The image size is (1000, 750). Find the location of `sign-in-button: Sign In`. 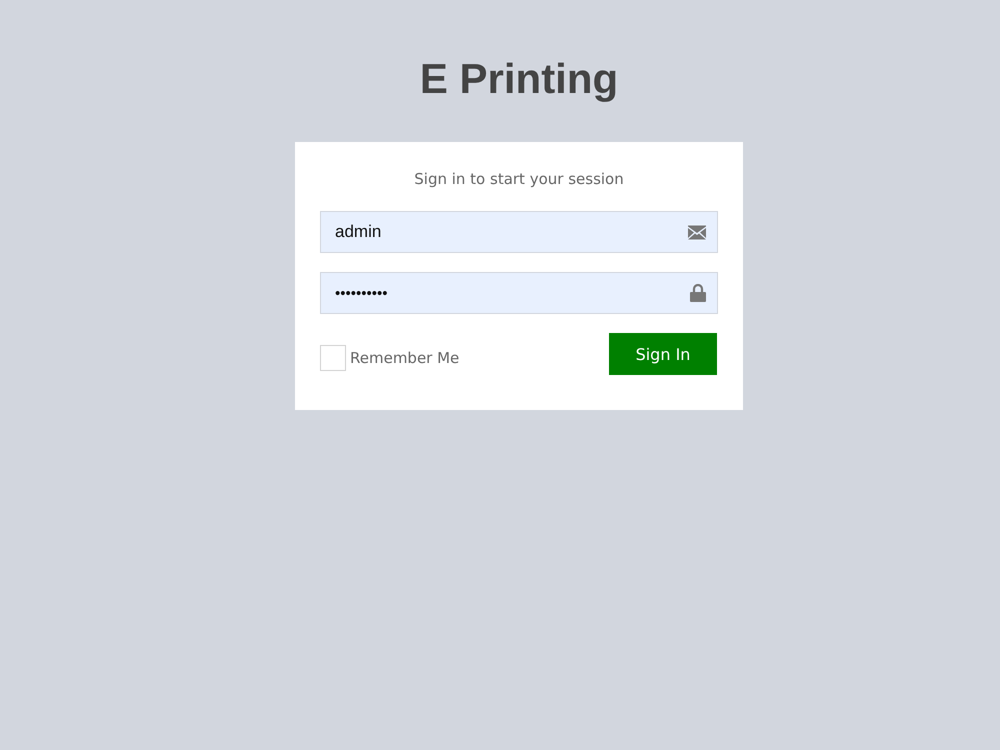

sign-in-button: Sign In is located at coordinates (663, 354).